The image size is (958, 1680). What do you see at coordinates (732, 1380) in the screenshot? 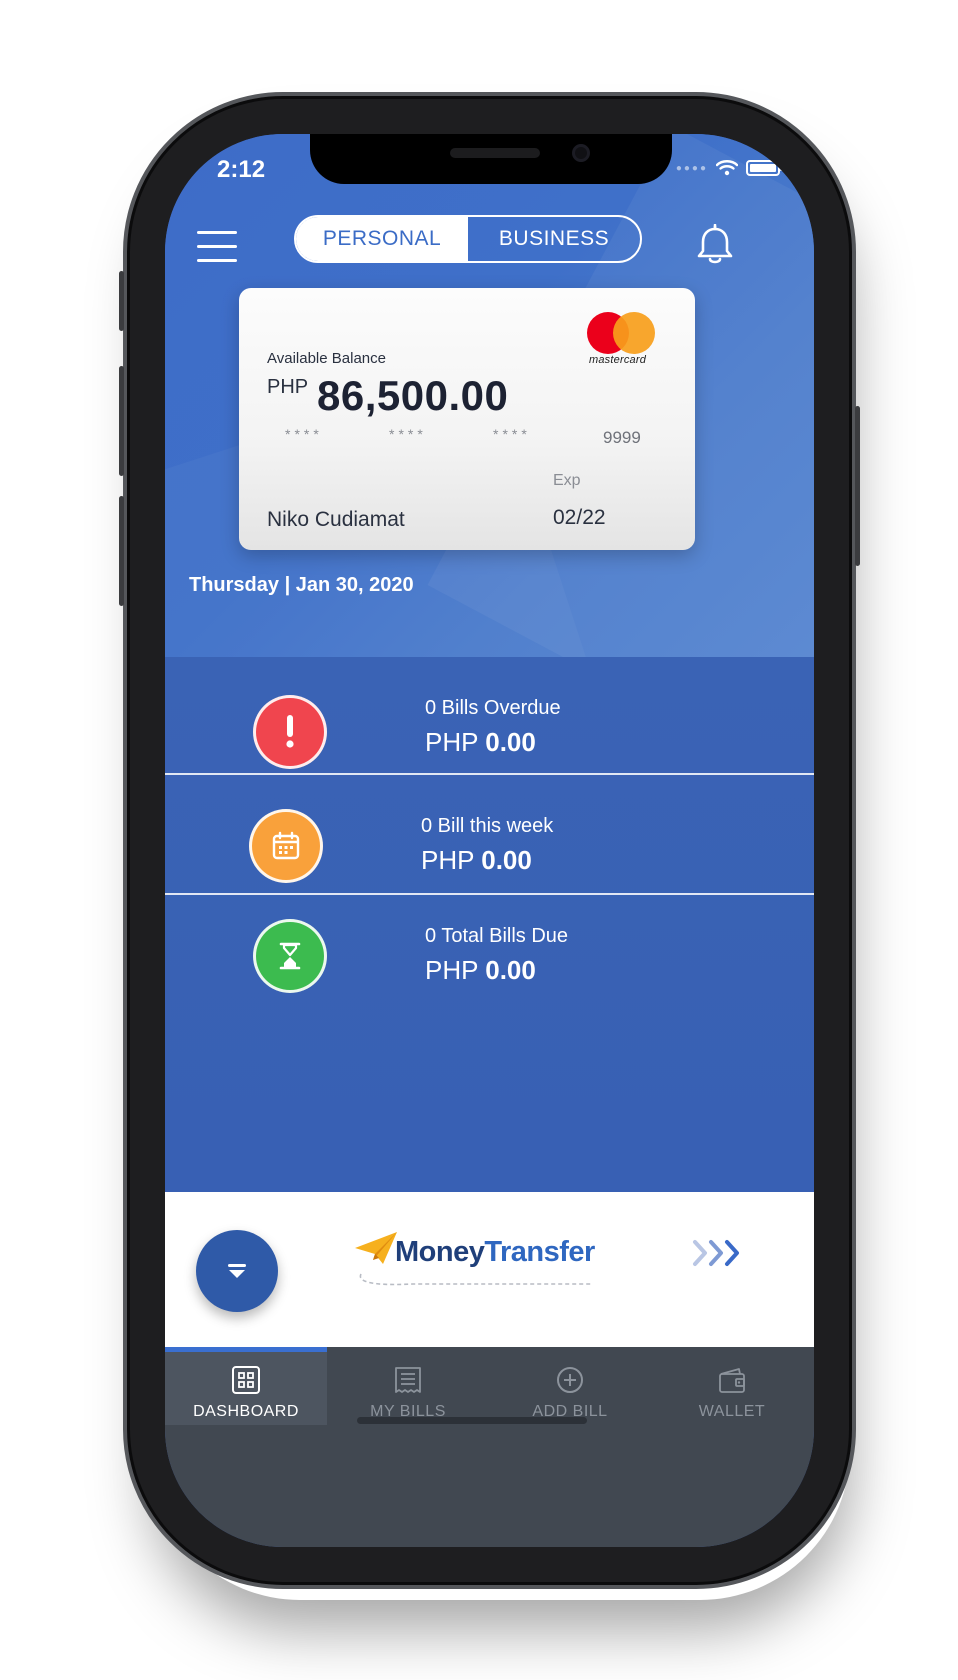
I see `wallet-icon` at bounding box center [732, 1380].